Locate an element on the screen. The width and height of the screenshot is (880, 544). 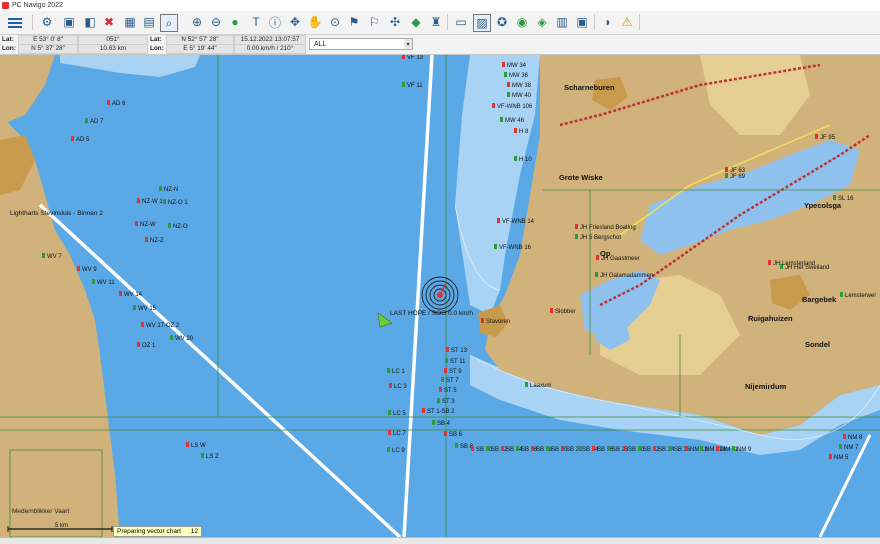
fairway-buoy-label: ST 5 is located at coordinates (450, 391).